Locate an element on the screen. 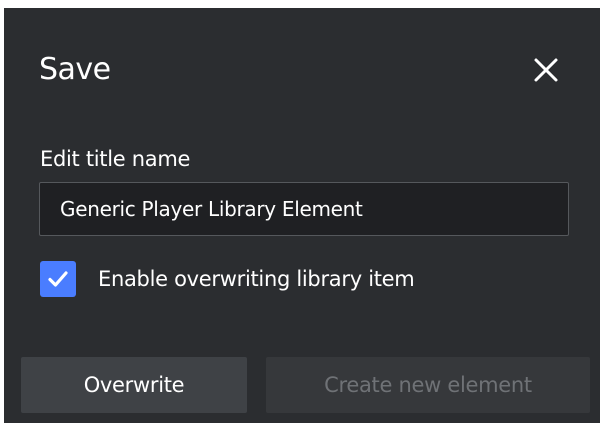  overwrite-button: Overwrite is located at coordinates (134, 385).